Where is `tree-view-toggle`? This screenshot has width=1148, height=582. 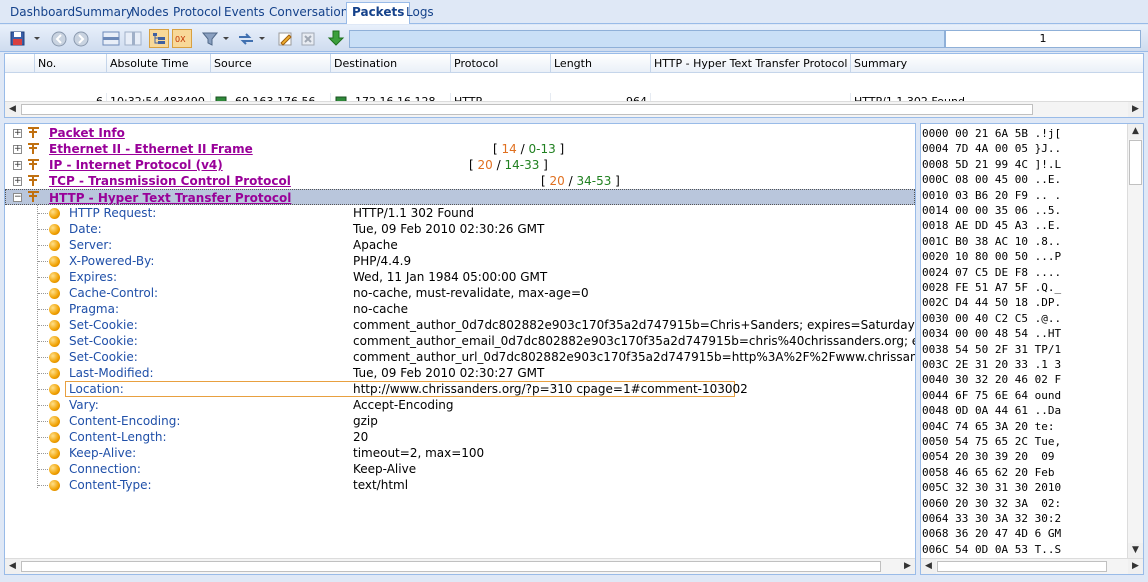
tree-view-toggle is located at coordinates (159, 38).